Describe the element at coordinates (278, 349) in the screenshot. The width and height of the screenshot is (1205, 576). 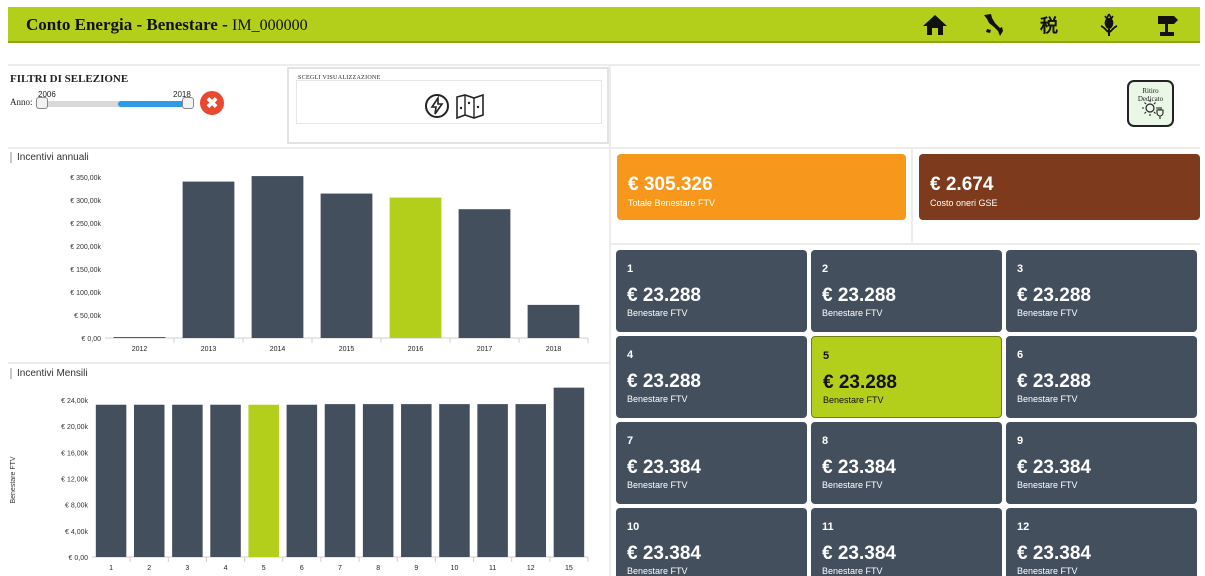
I see `x-tick-label: 2014` at that location.